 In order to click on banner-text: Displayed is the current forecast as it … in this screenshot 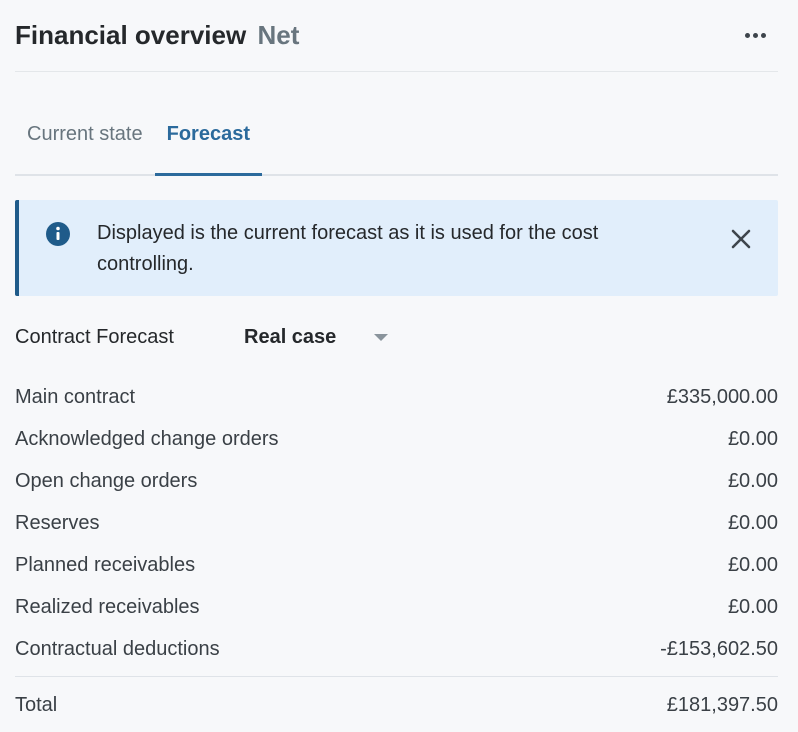, I will do `click(348, 248)`.